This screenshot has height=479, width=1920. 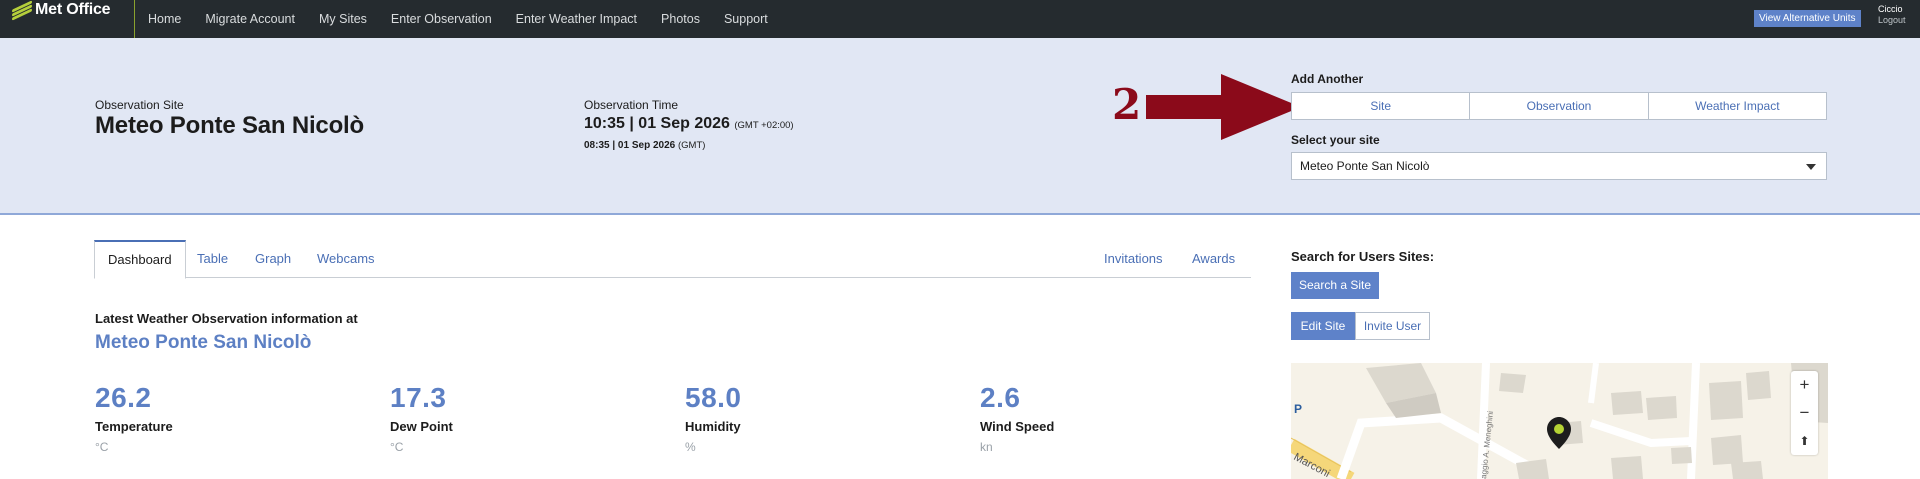 What do you see at coordinates (657, 123) in the screenshot?
I see `time-local-value: 10:35 | 01 Sep 2026` at bounding box center [657, 123].